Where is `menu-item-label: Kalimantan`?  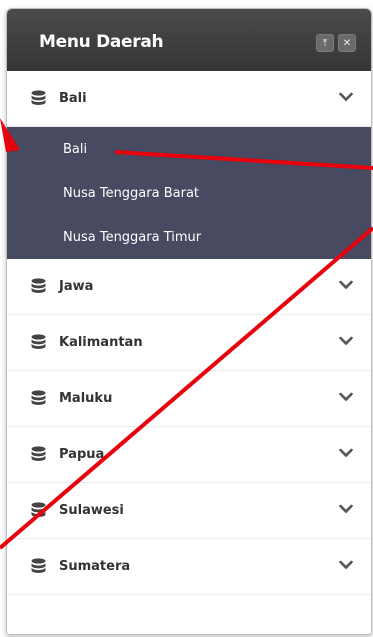
menu-item-label: Kalimantan is located at coordinates (101, 342).